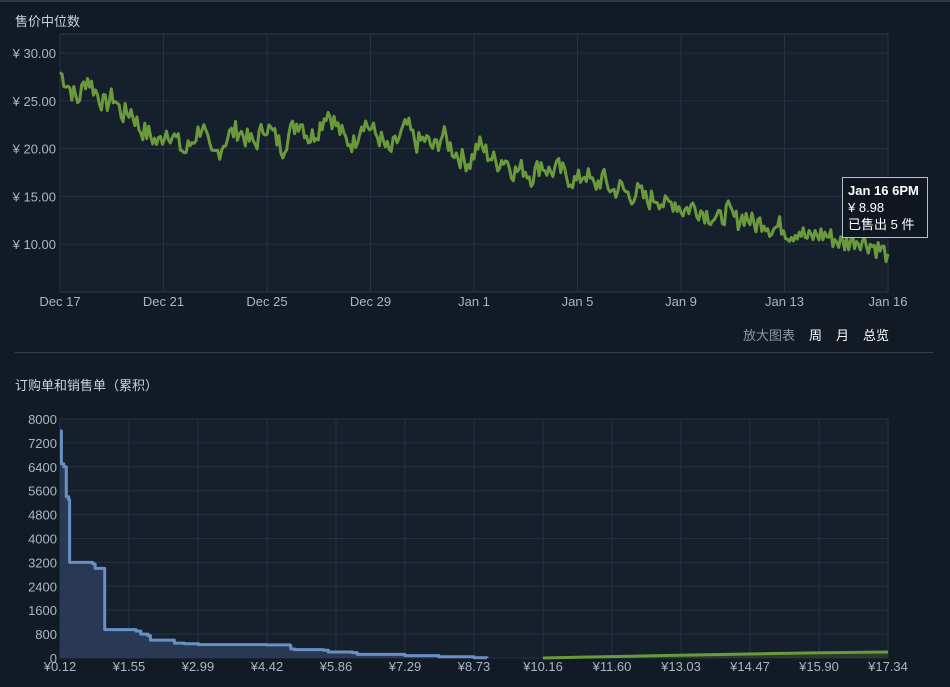 The image size is (950, 687). What do you see at coordinates (163, 301) in the screenshot?
I see `median-x-tick-label: Dec 21` at bounding box center [163, 301].